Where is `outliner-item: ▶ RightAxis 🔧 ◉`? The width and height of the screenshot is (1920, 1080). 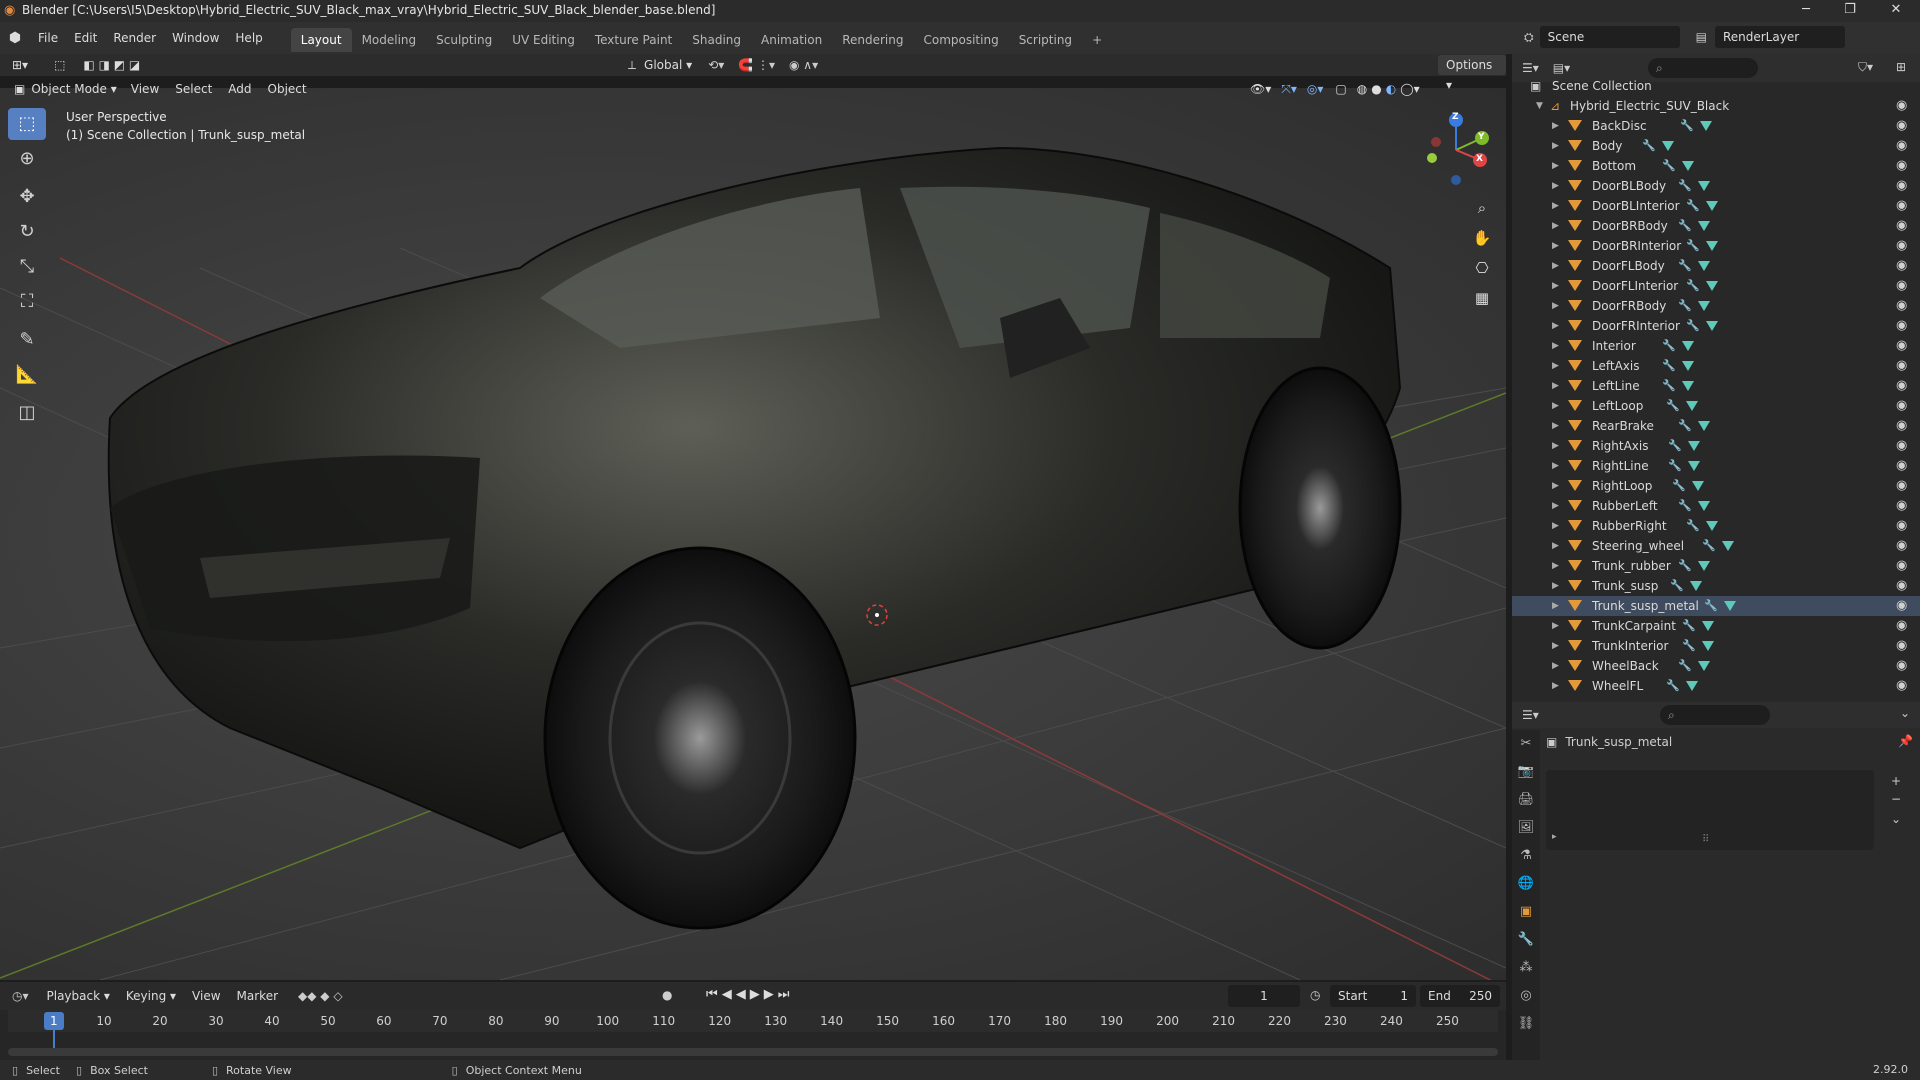 outliner-item: ▶ RightAxis 🔧 ◉ is located at coordinates (1716, 446).